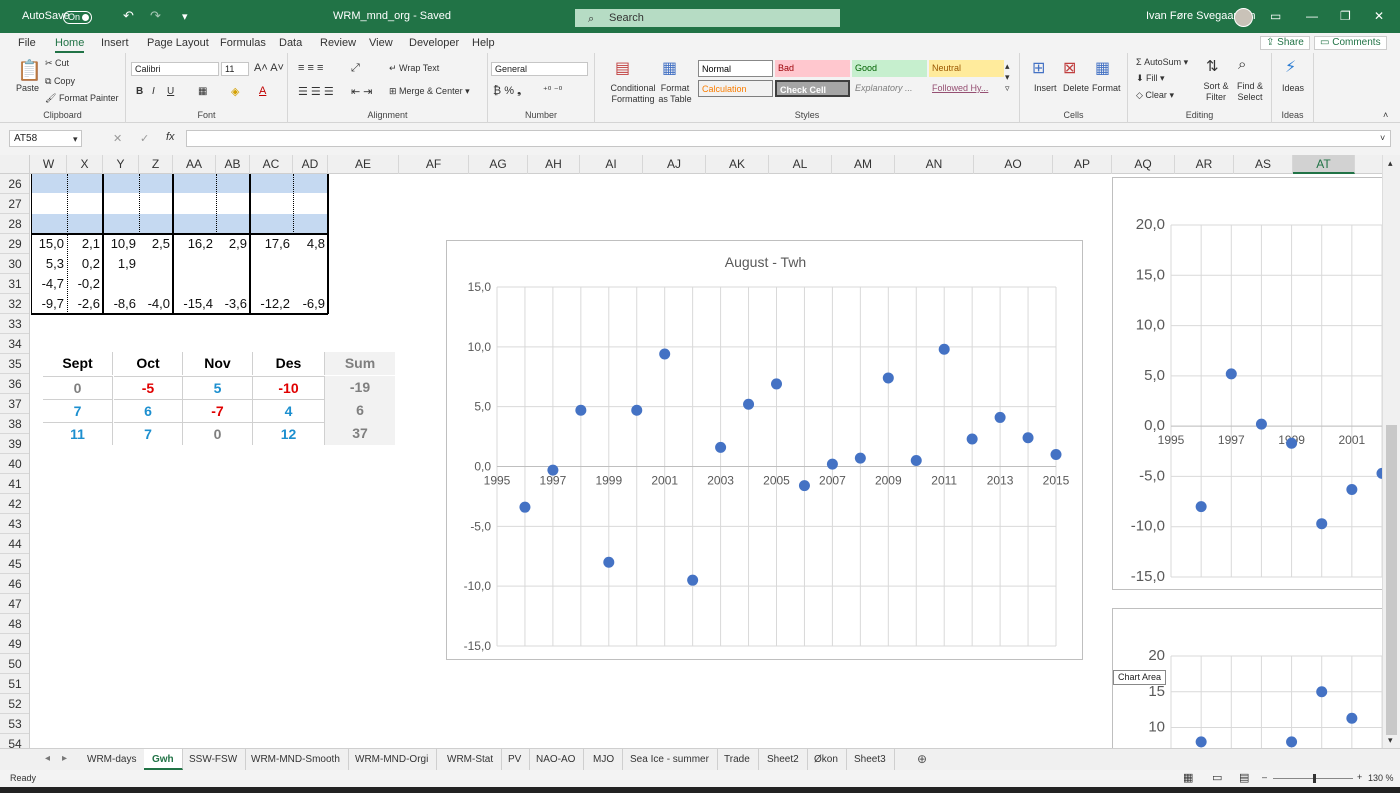 The image size is (1400, 793). I want to click on col-header-aq: AQ, so click(1143, 164).